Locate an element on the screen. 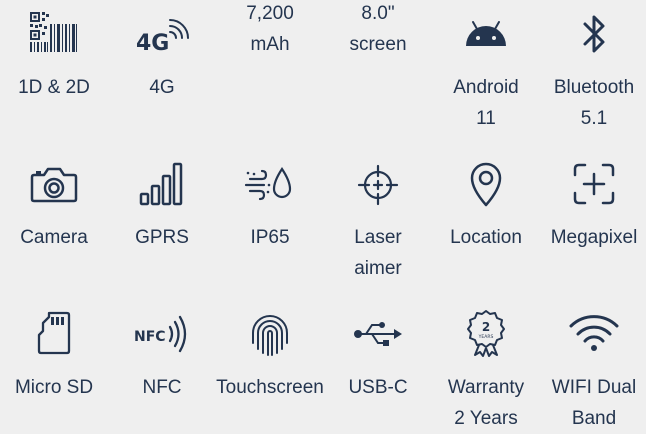 Image resolution: width=646 pixels, height=434 pixels. feature-micro-sd: Micro SD is located at coordinates (54, 367).